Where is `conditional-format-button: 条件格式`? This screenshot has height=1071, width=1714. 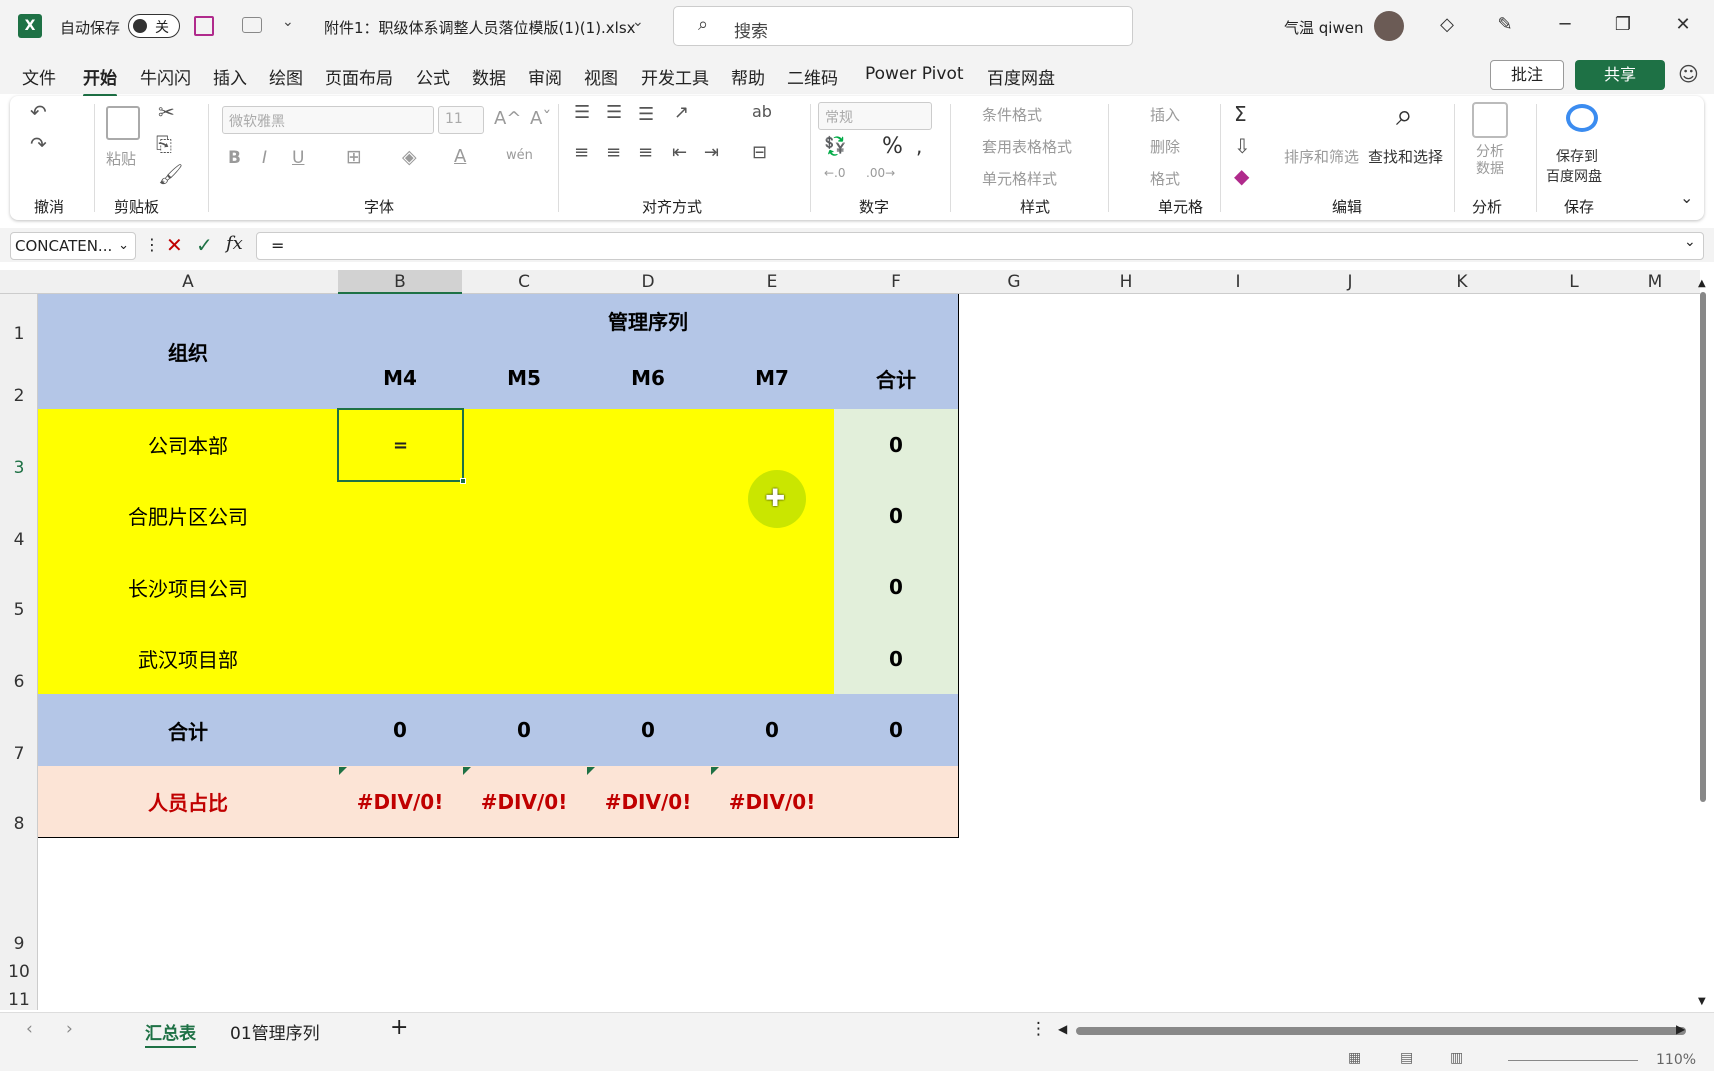 conditional-format-button: 条件格式 is located at coordinates (1012, 114).